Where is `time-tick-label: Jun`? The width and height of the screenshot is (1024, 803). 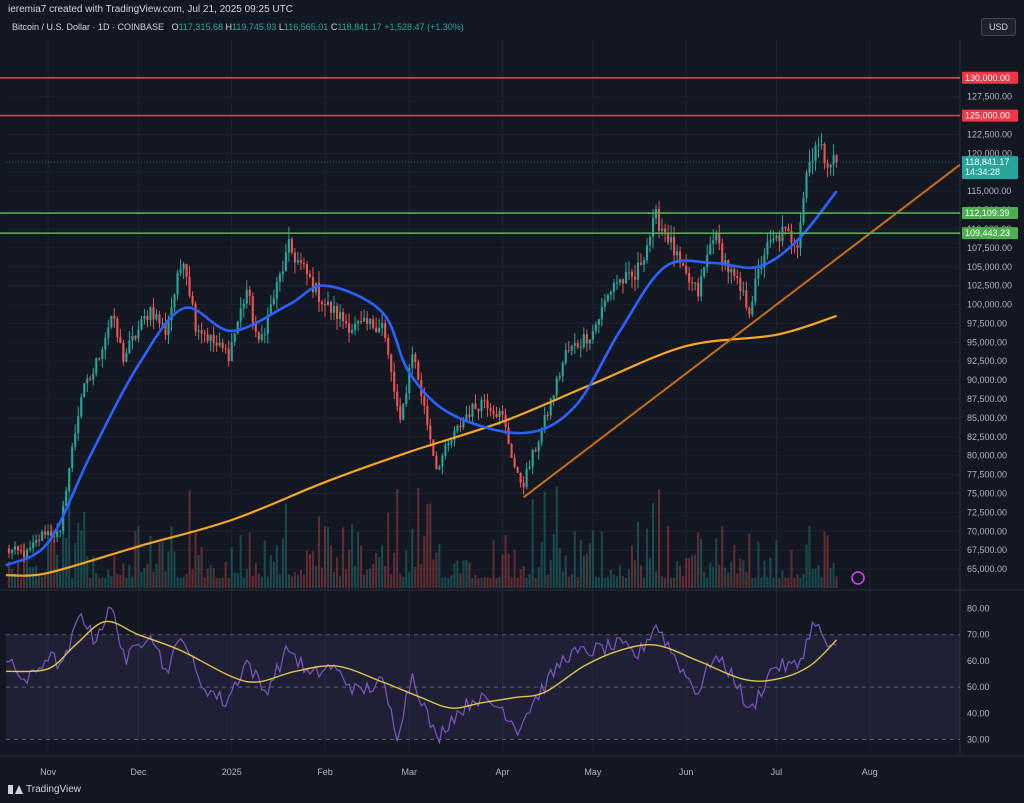
time-tick-label: Jun is located at coordinates (686, 772).